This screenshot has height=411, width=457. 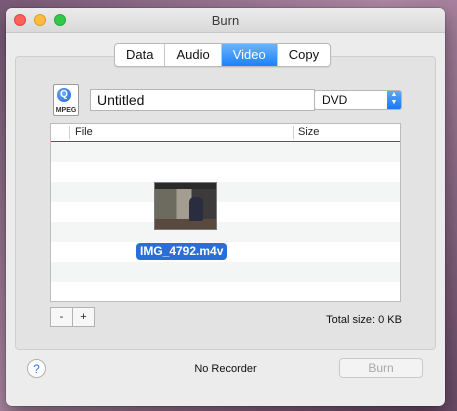 I want to click on remove-button: -, so click(x=61, y=317).